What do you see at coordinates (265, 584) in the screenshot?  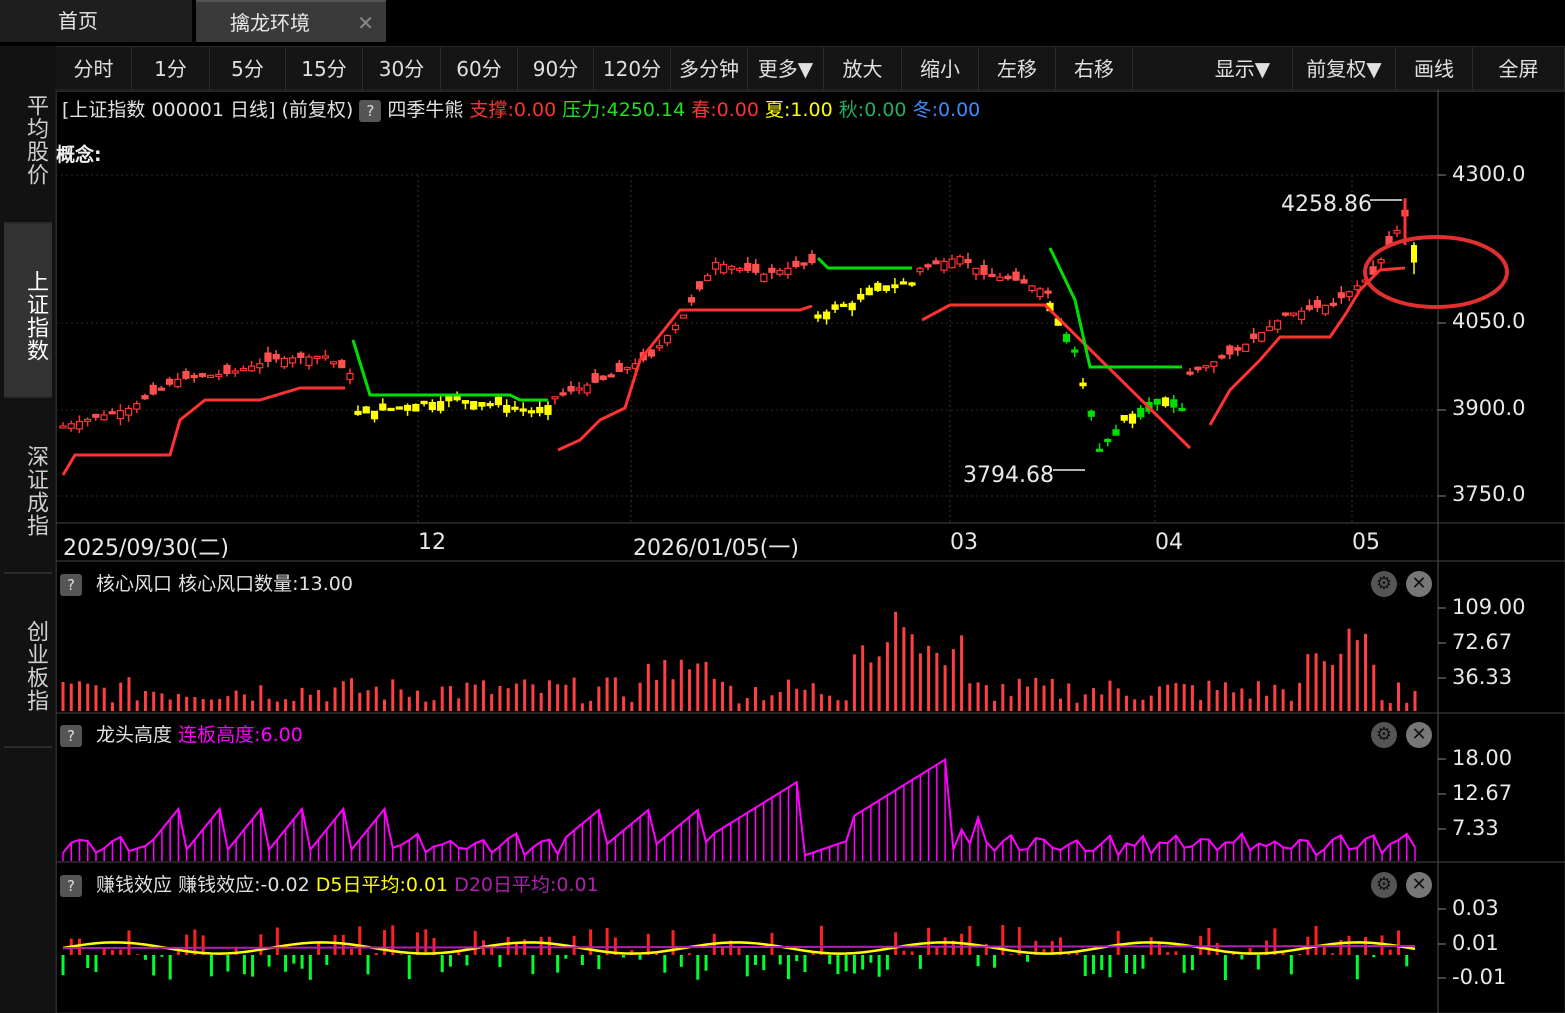 I see `core-panel-value: 核心风口数量:13.00` at bounding box center [265, 584].